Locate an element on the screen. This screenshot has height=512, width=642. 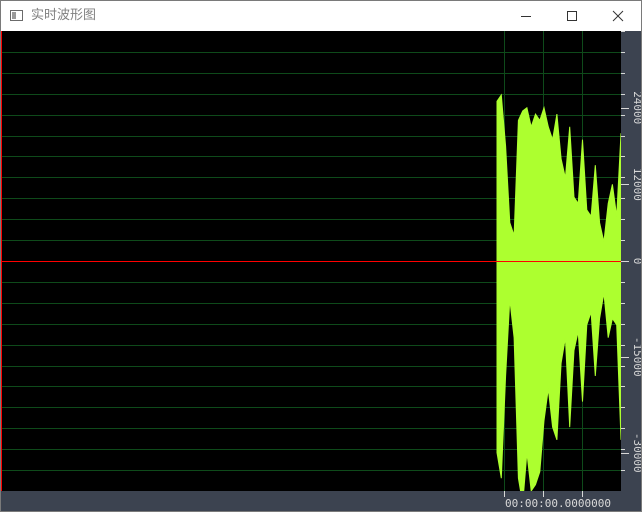
close-icon is located at coordinates (618, 16).